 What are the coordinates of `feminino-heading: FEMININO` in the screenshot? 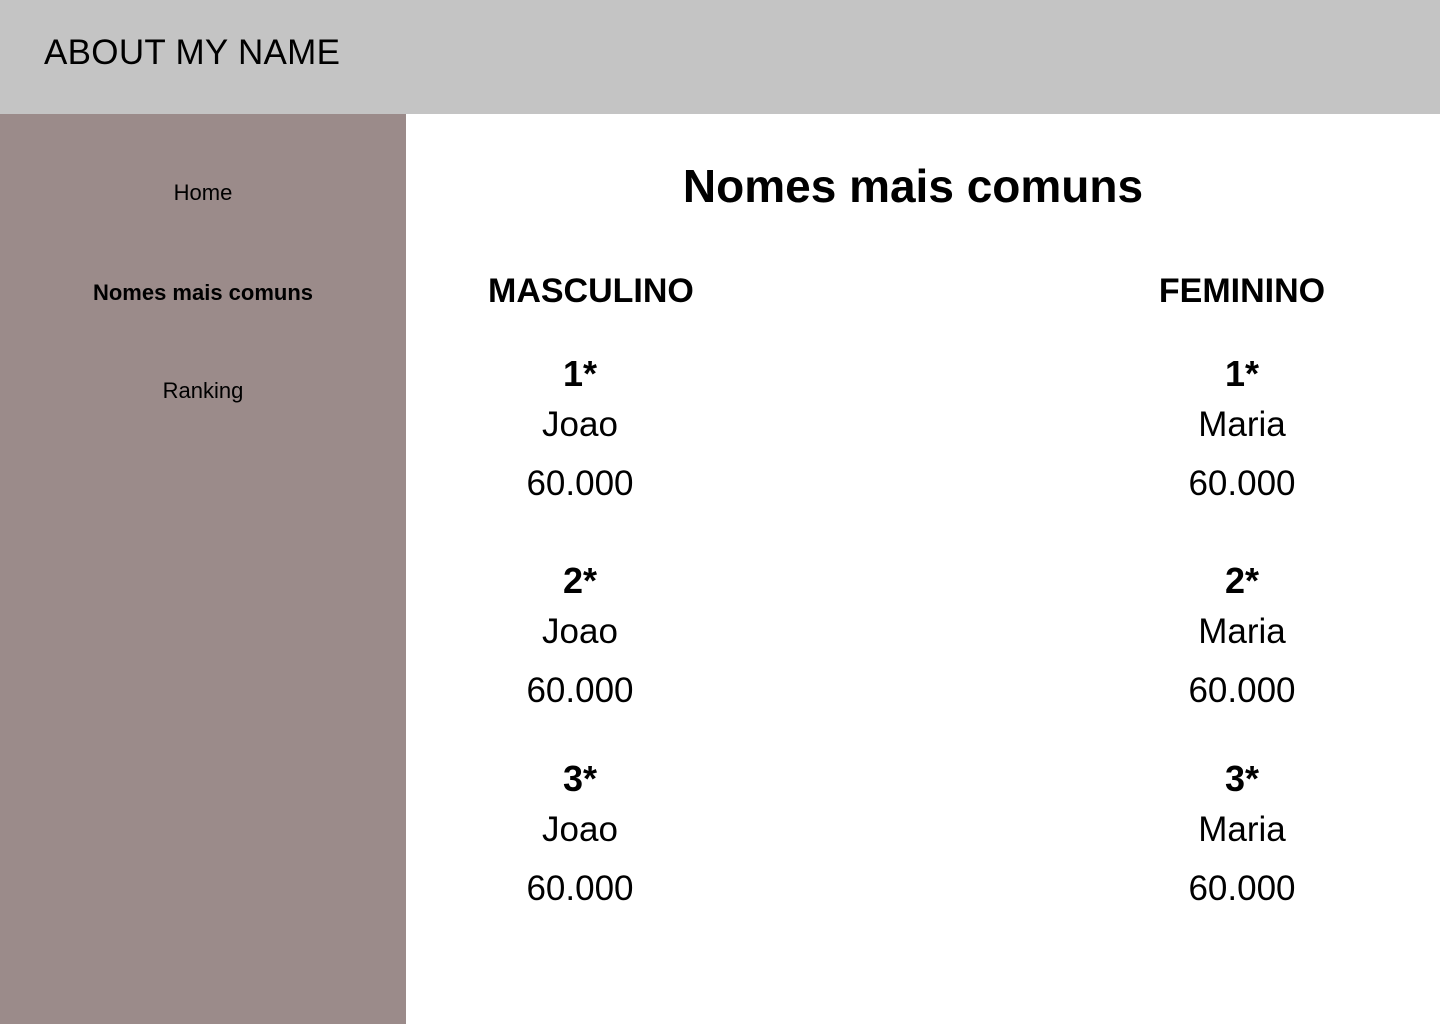 It's located at (1242, 291).